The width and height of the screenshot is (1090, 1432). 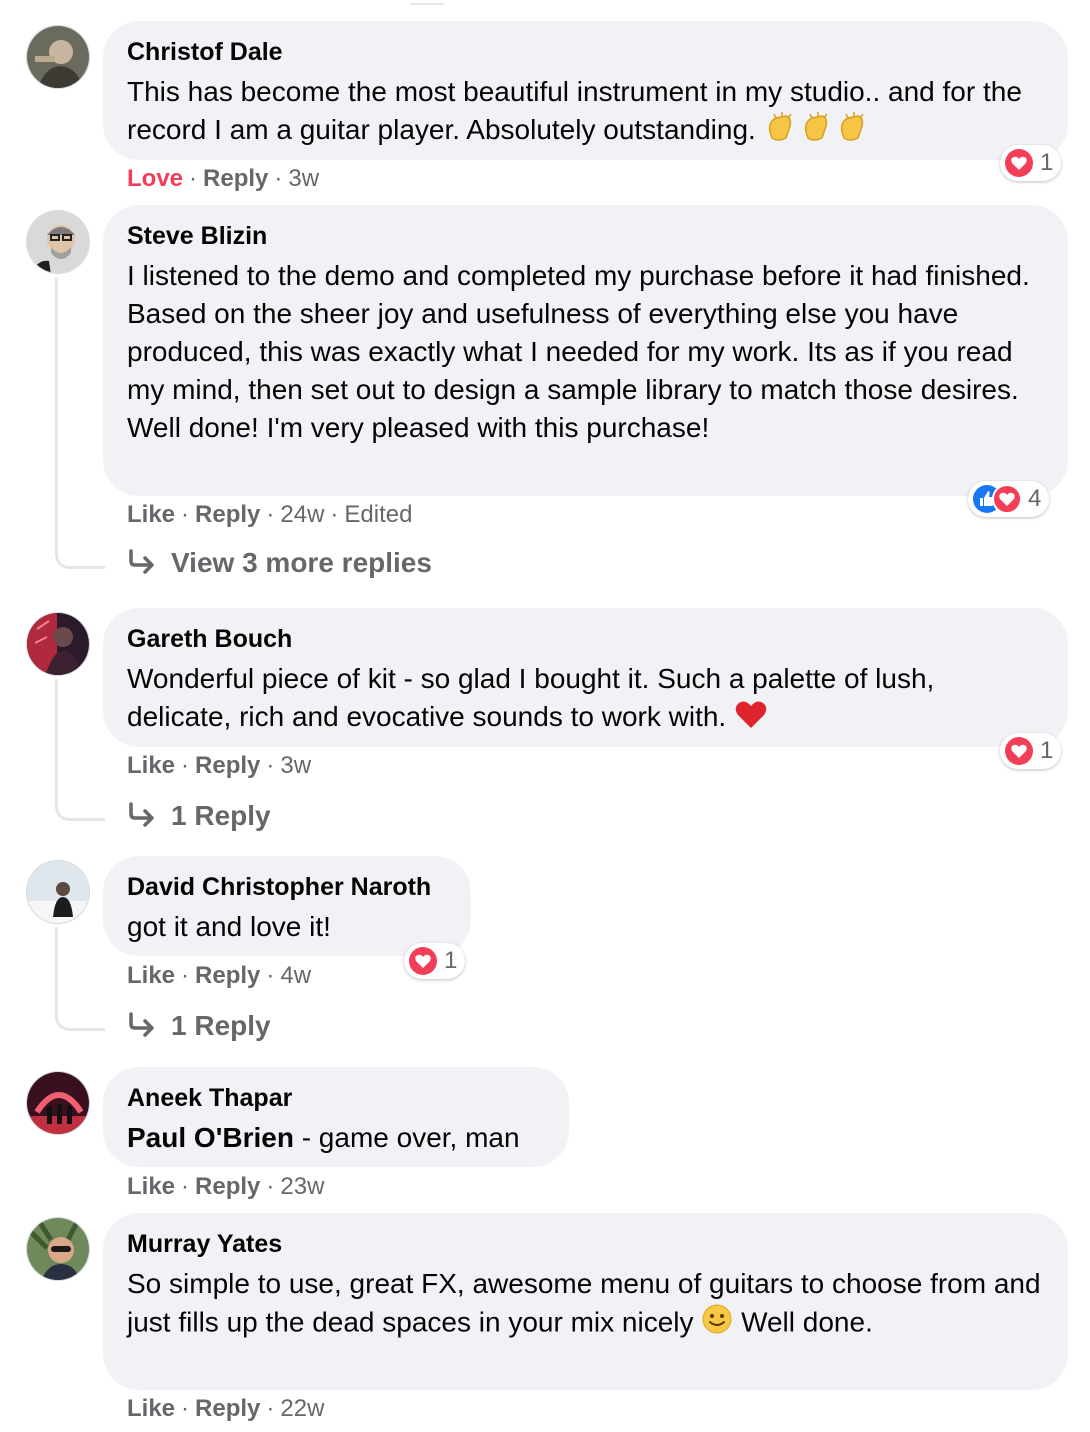 I want to click on comment-author: Christof Dale, so click(x=585, y=52).